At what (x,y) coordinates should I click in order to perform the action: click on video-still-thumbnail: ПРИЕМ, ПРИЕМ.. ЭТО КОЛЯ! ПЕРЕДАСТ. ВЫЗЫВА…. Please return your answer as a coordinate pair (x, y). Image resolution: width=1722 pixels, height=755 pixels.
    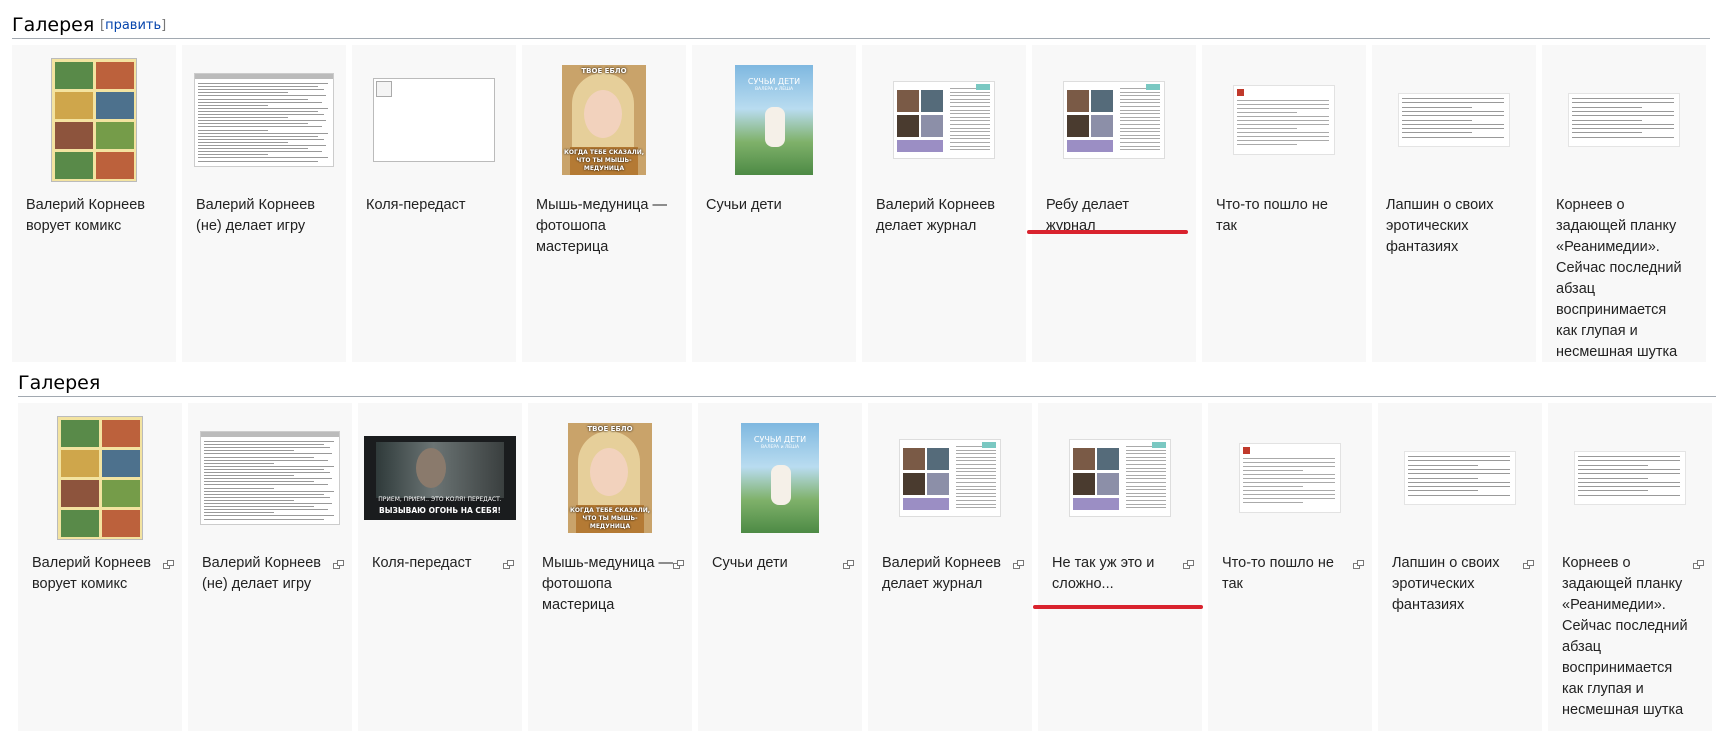
    Looking at the image, I should click on (440, 478).